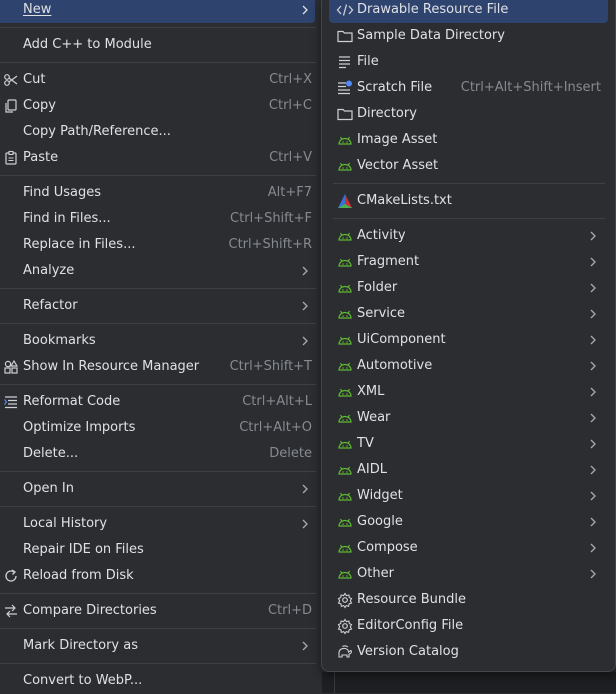 The height and width of the screenshot is (694, 616). Describe the element at coordinates (78, 575) in the screenshot. I see `menu-item-label: Reload from Disk` at that location.